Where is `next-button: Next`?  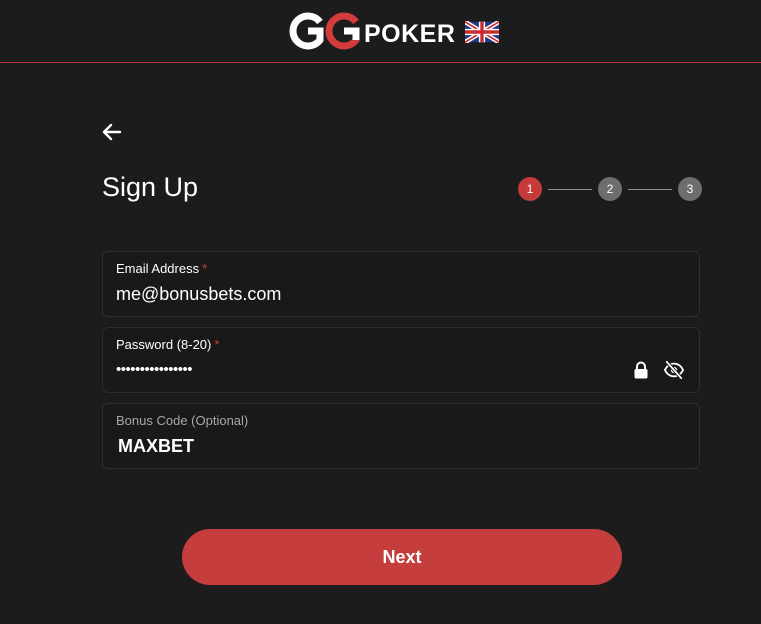 next-button: Next is located at coordinates (402, 557).